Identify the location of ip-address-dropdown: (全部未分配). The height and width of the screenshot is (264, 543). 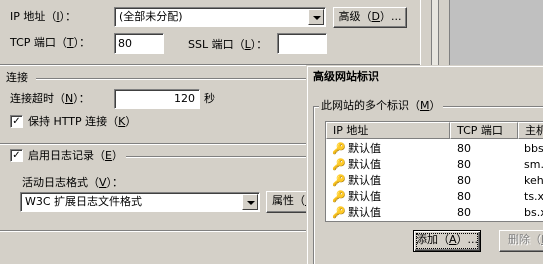
(220, 17).